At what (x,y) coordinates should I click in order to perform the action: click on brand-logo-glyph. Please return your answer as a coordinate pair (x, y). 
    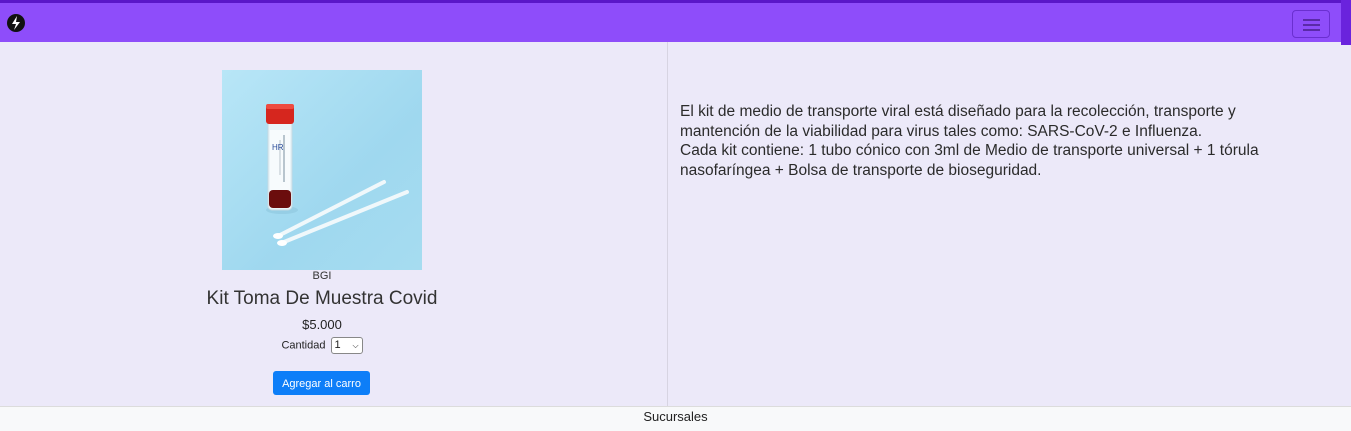
    Looking at the image, I should click on (16, 23).